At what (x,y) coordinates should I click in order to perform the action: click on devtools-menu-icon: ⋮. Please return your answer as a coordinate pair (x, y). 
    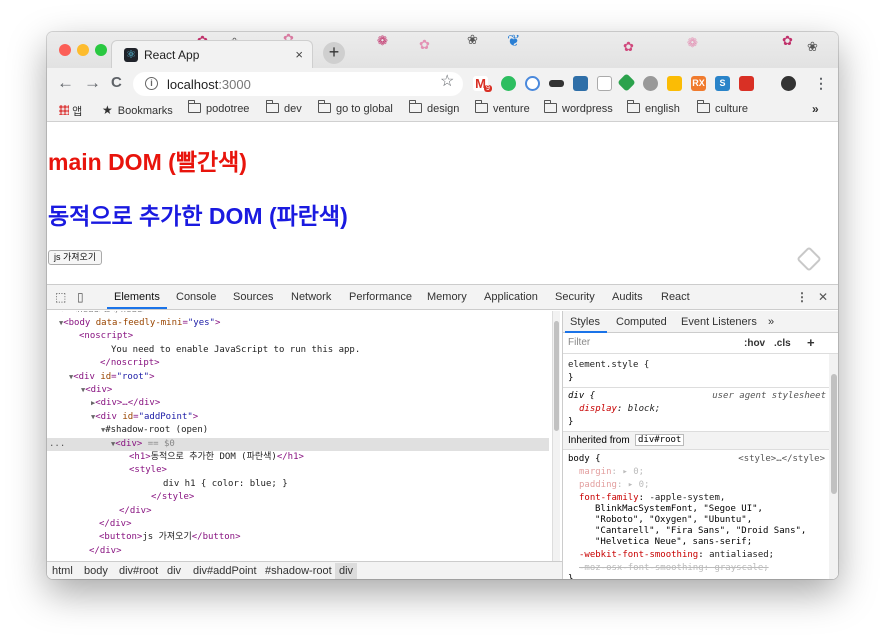
    Looking at the image, I should click on (802, 297).